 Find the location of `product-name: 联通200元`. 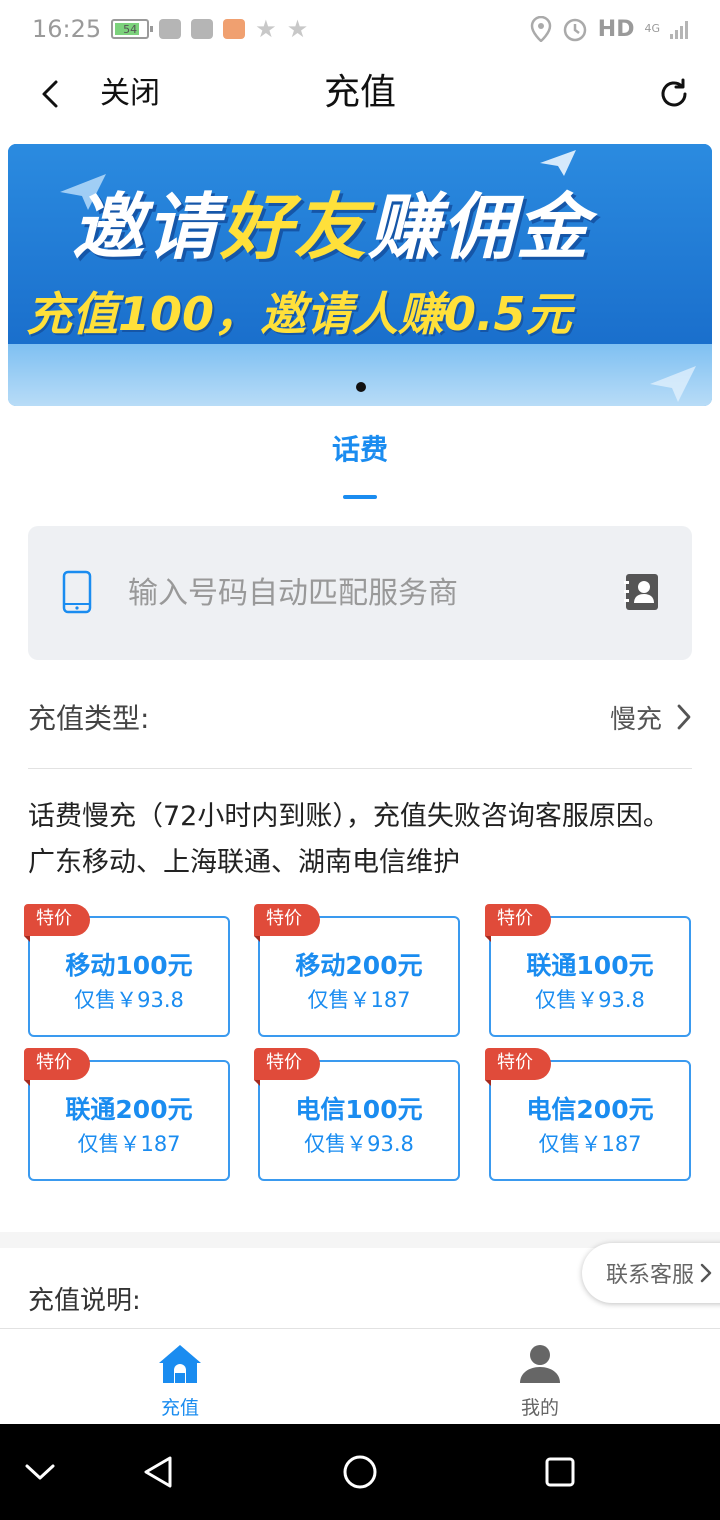

product-name: 联通200元 is located at coordinates (129, 1109).